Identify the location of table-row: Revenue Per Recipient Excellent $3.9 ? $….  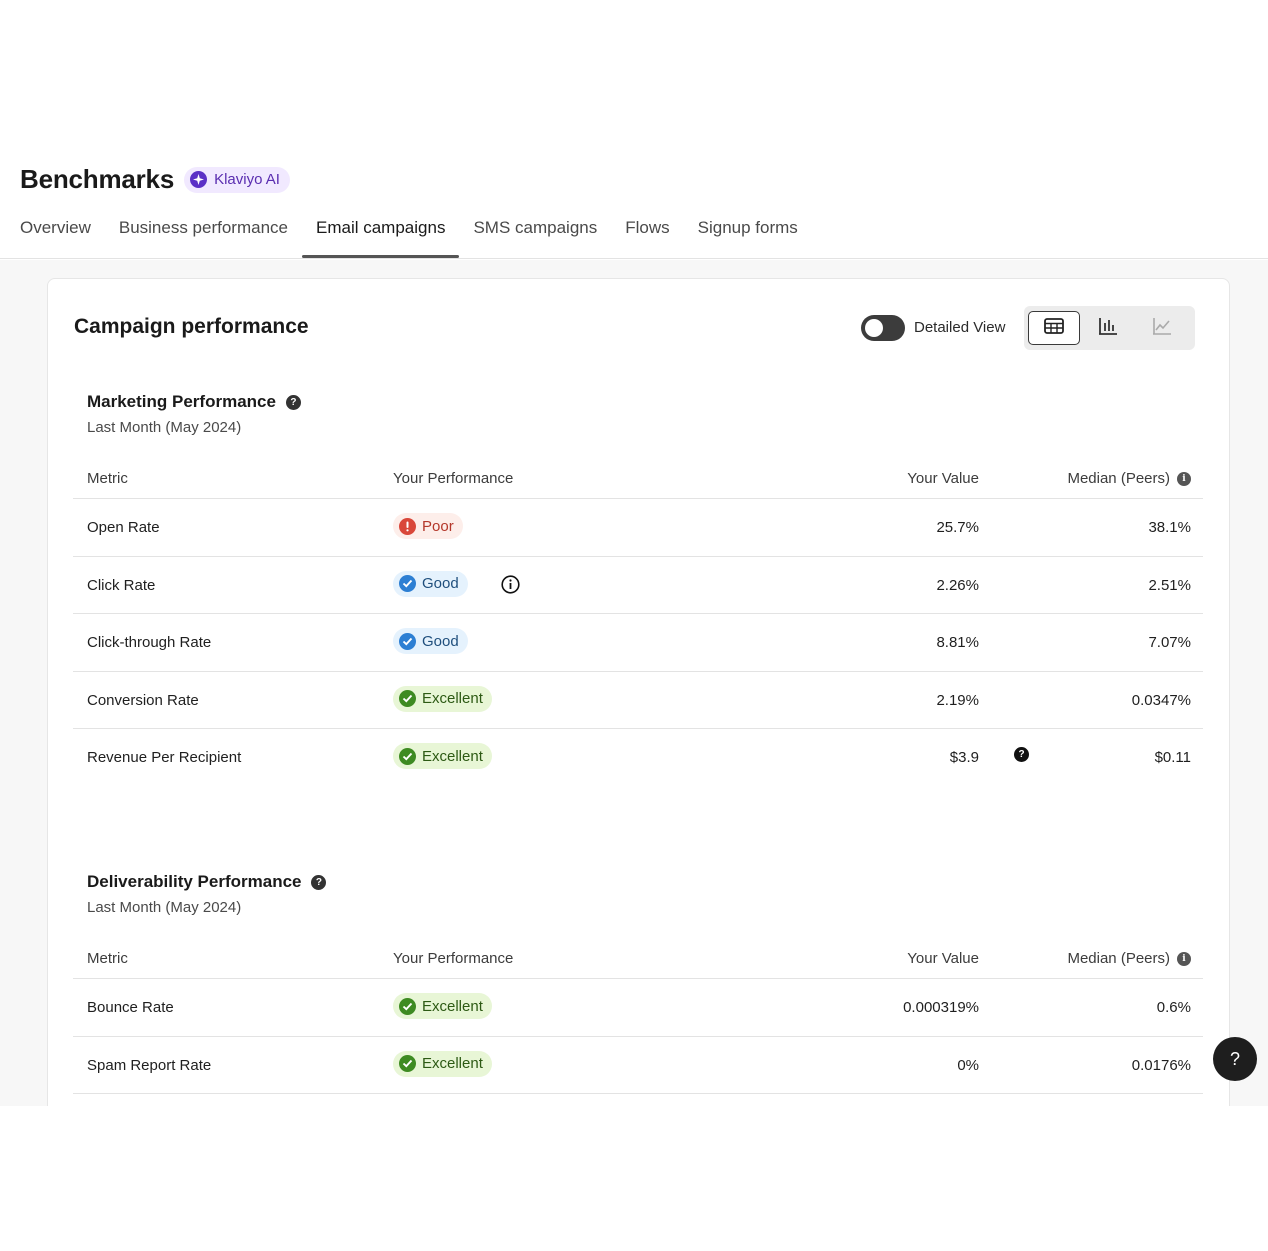
(638, 758).